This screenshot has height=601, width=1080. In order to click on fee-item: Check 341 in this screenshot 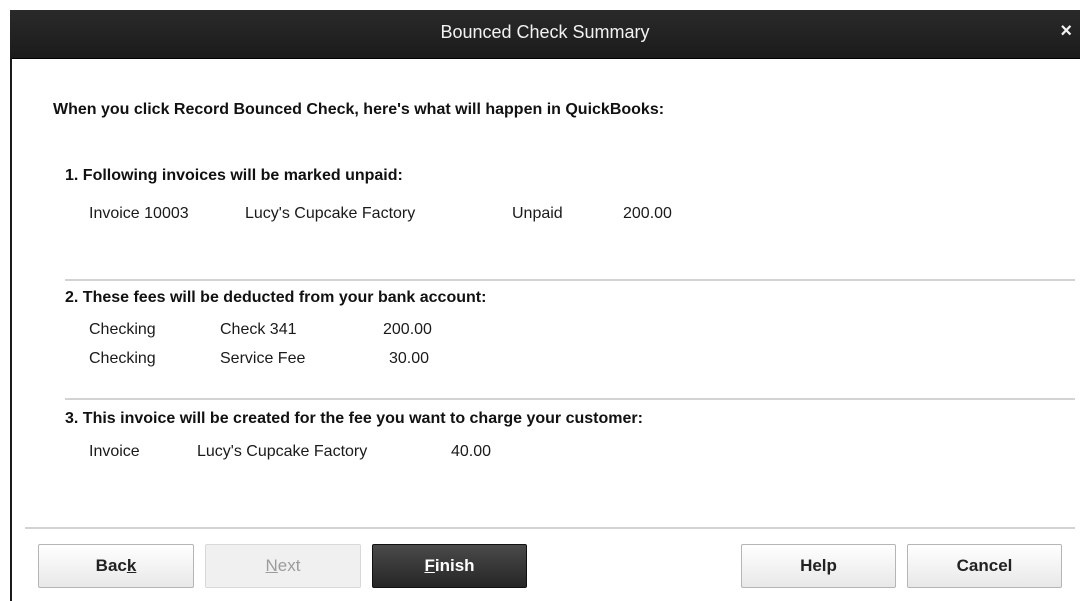, I will do `click(258, 329)`.